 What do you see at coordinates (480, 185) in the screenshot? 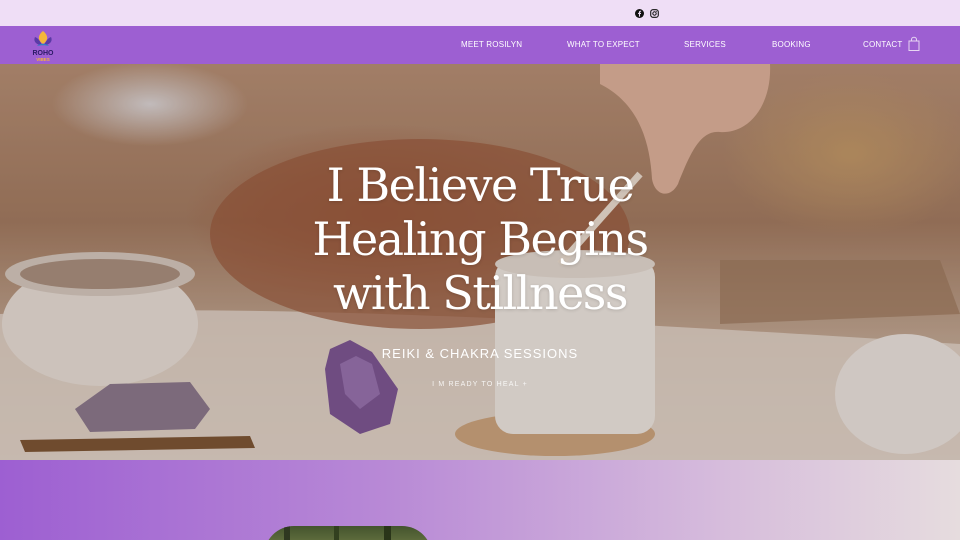
I see `hero-headline-line: I Believe True` at bounding box center [480, 185].